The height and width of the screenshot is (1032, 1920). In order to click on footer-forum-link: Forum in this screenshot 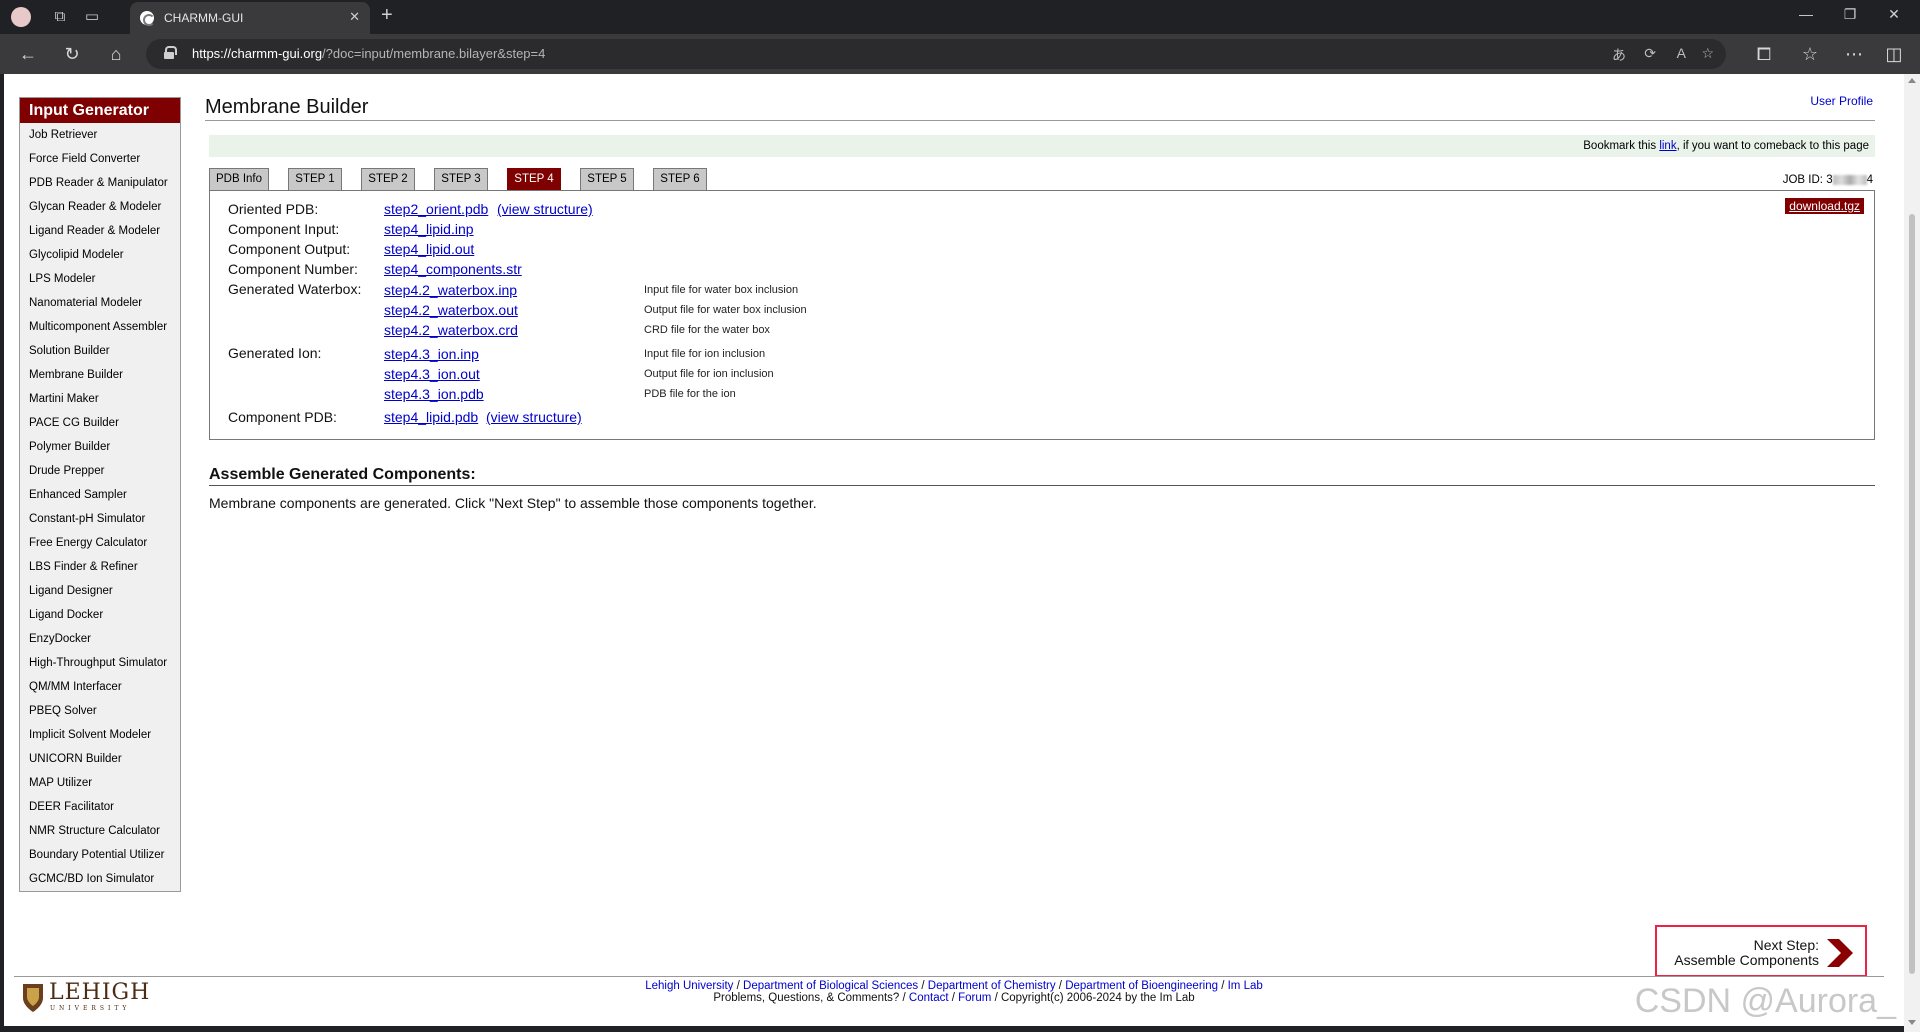, I will do `click(974, 998)`.